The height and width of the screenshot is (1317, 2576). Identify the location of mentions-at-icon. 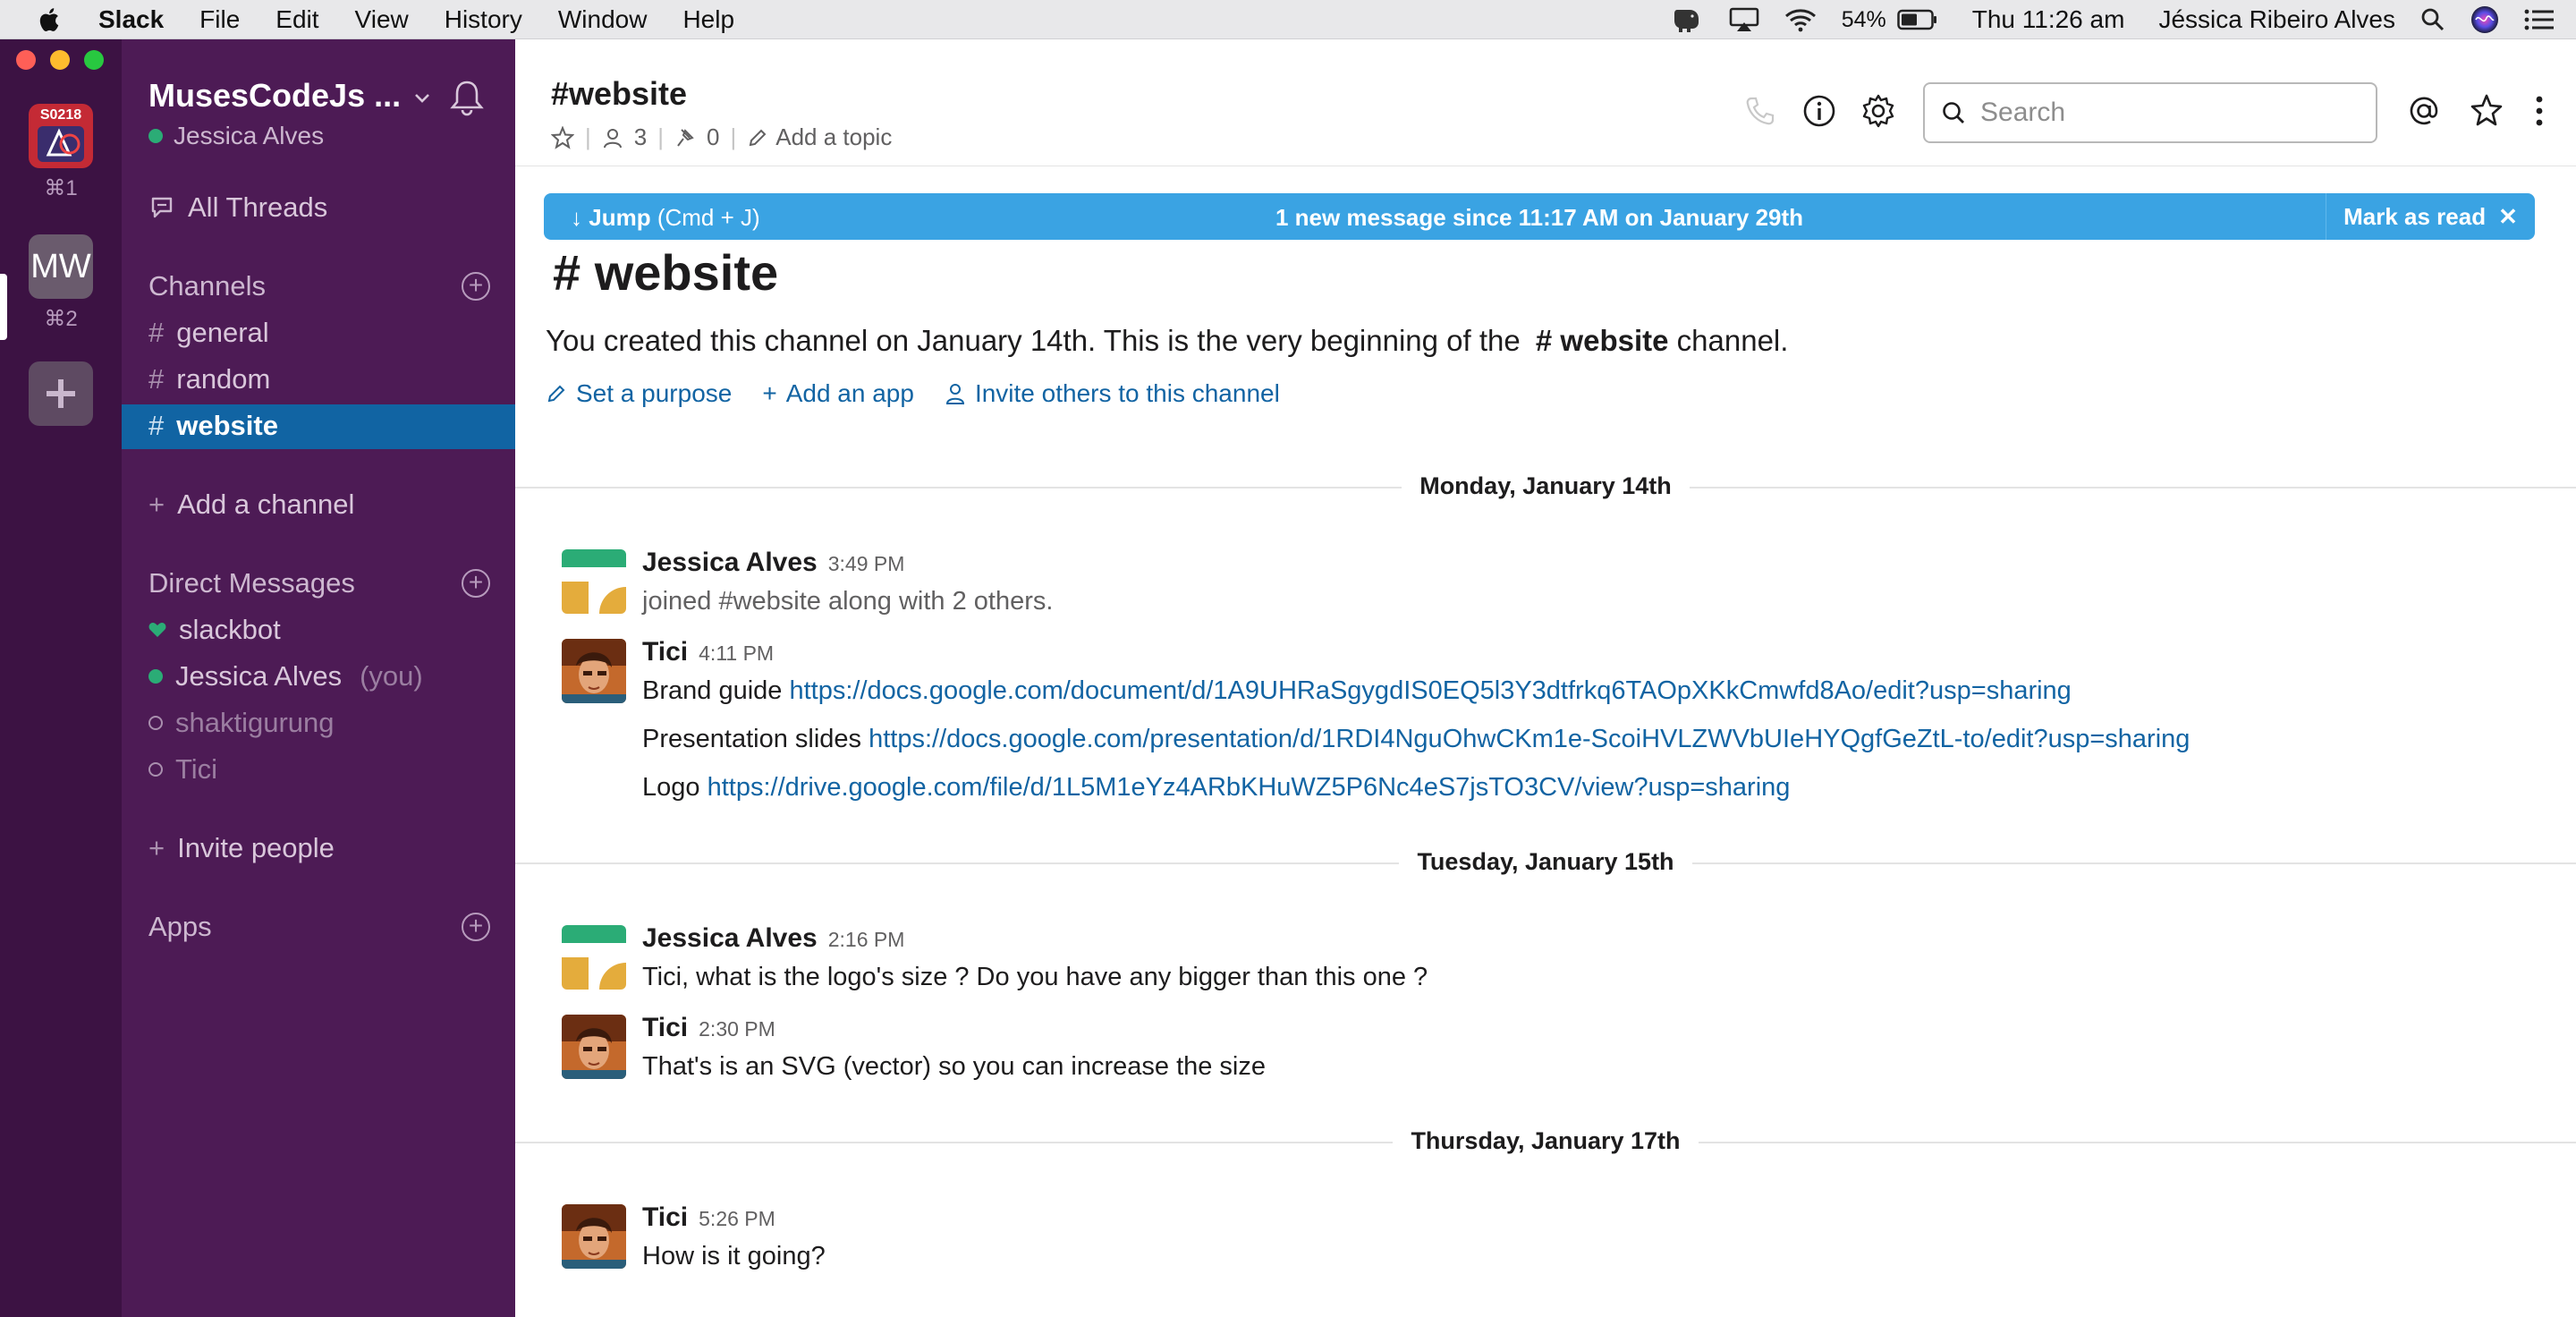
(2424, 113).